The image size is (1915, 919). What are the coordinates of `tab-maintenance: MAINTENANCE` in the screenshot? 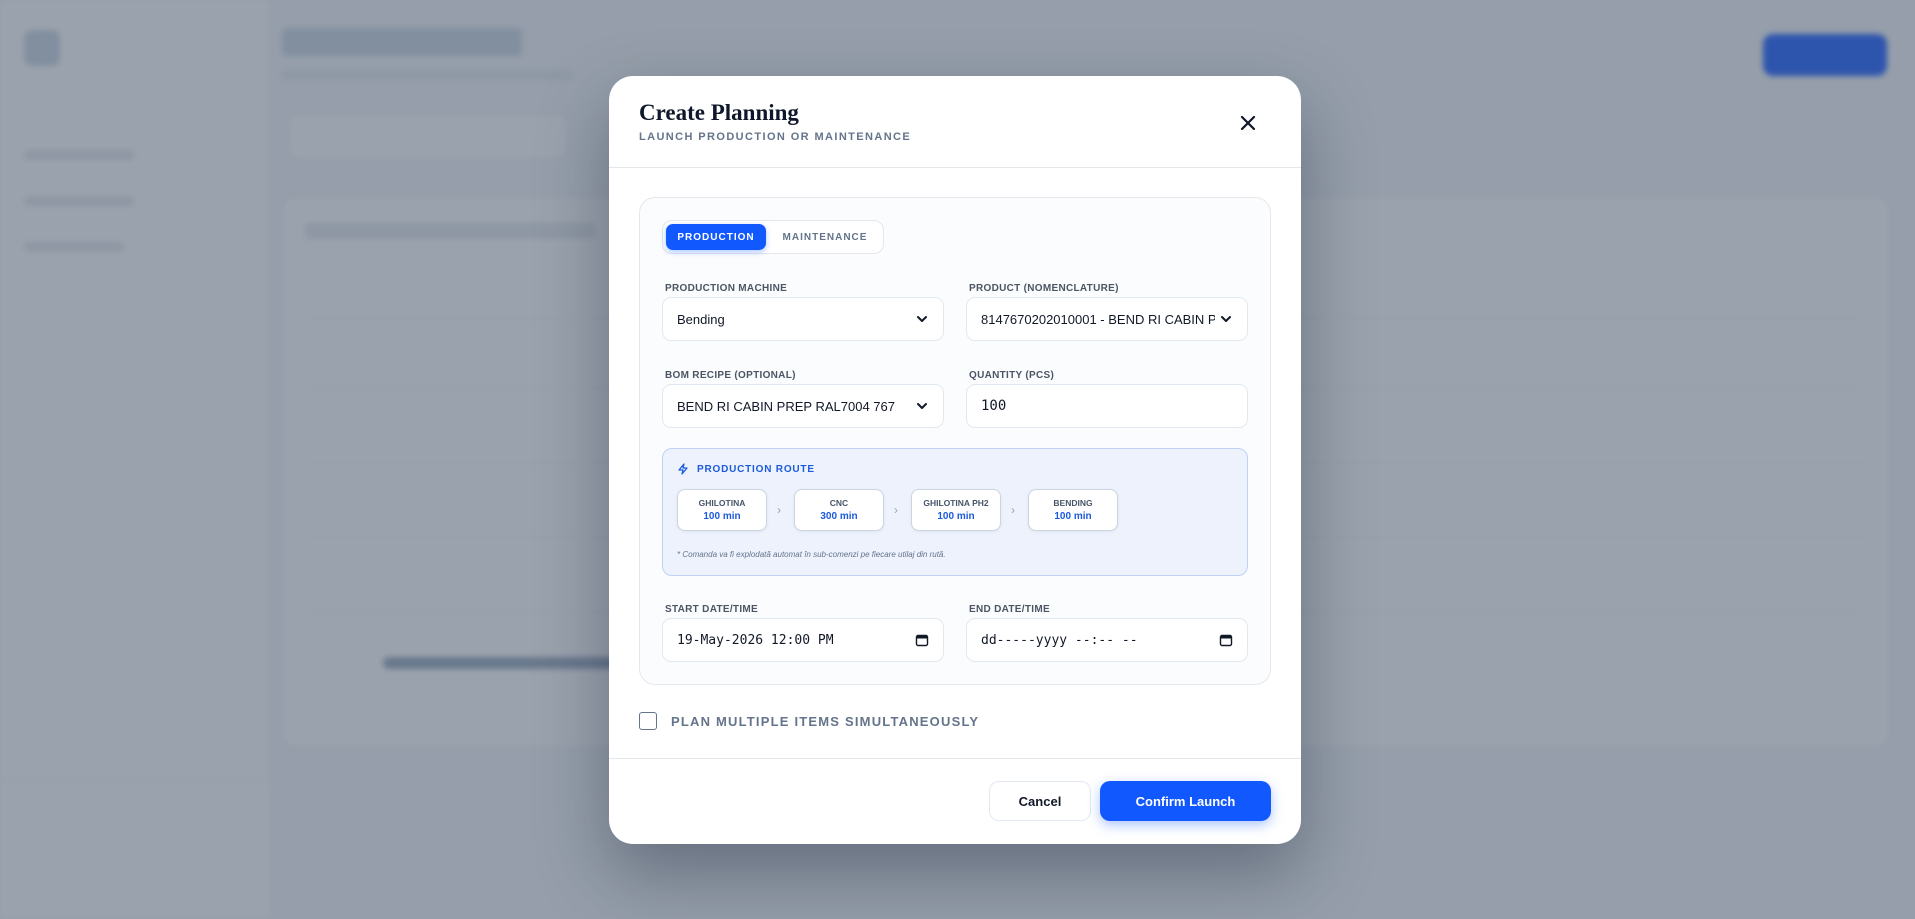 It's located at (825, 237).